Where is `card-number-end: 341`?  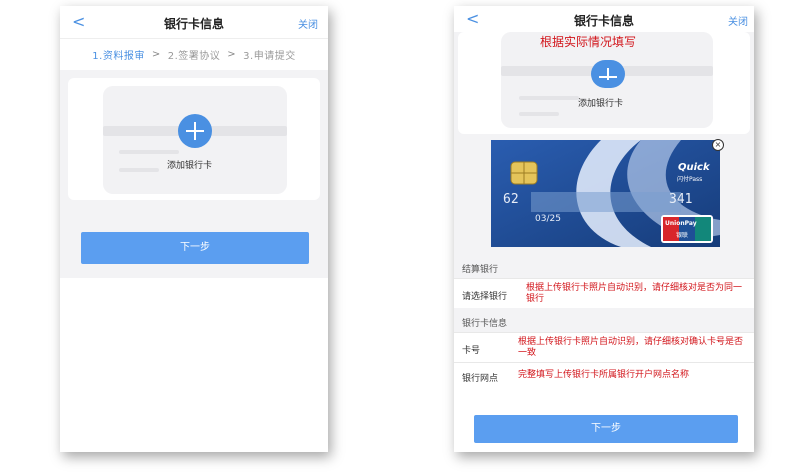 card-number-end: 341 is located at coordinates (681, 199).